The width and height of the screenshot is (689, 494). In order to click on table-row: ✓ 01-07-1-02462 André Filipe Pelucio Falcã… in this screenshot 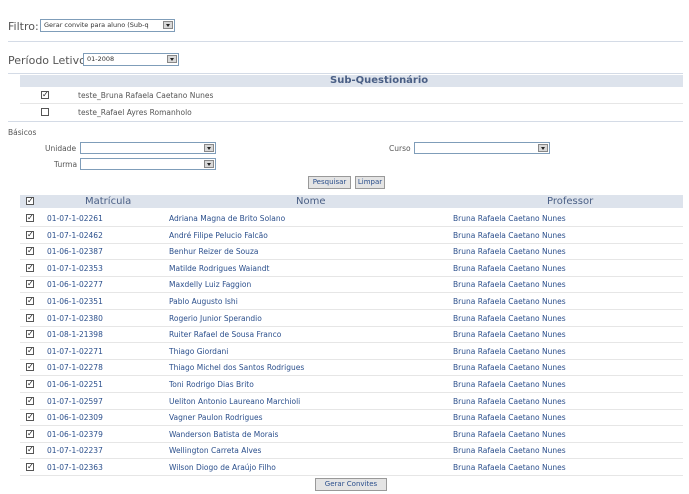, I will do `click(351, 235)`.